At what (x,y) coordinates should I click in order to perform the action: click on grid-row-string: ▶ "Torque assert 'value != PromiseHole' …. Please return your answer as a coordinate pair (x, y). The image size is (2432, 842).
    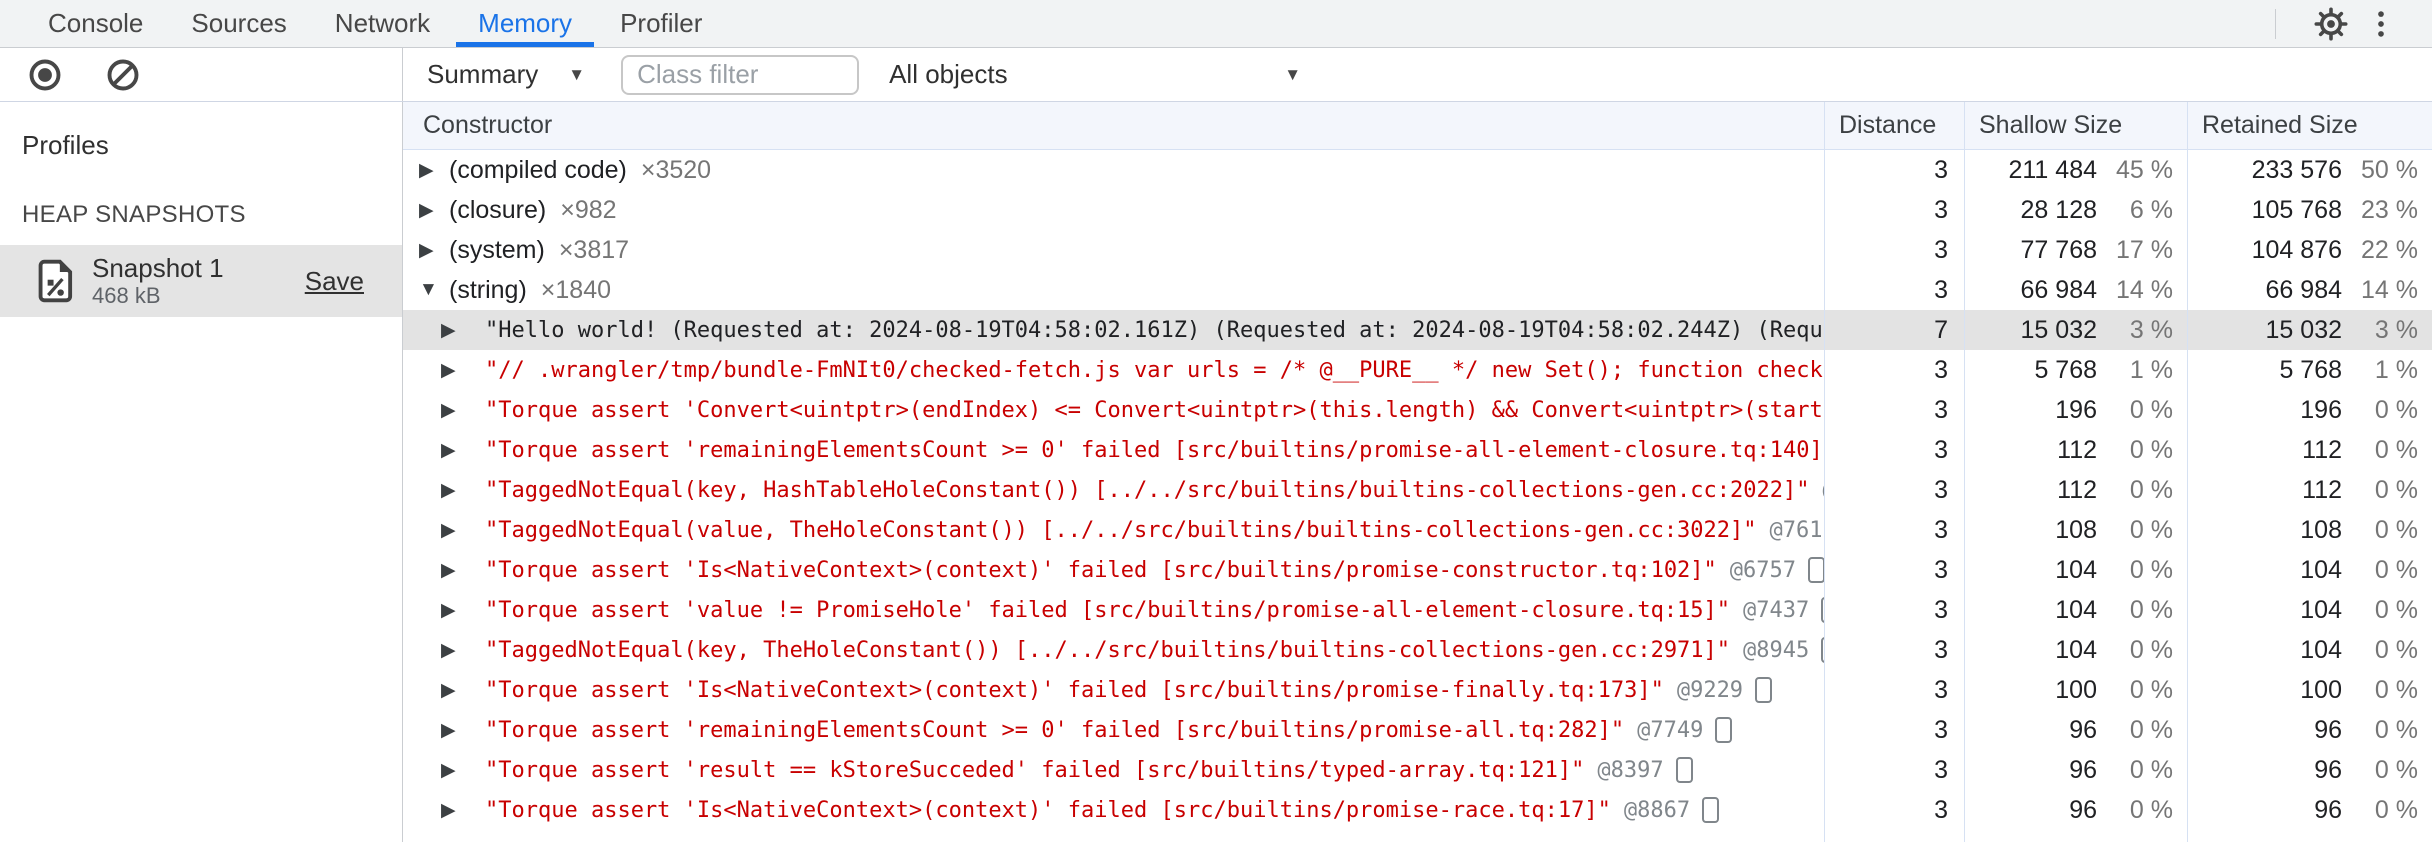
    Looking at the image, I should click on (1417, 610).